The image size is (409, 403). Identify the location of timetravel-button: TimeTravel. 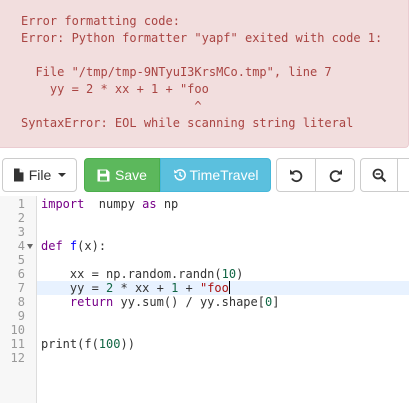
(215, 175).